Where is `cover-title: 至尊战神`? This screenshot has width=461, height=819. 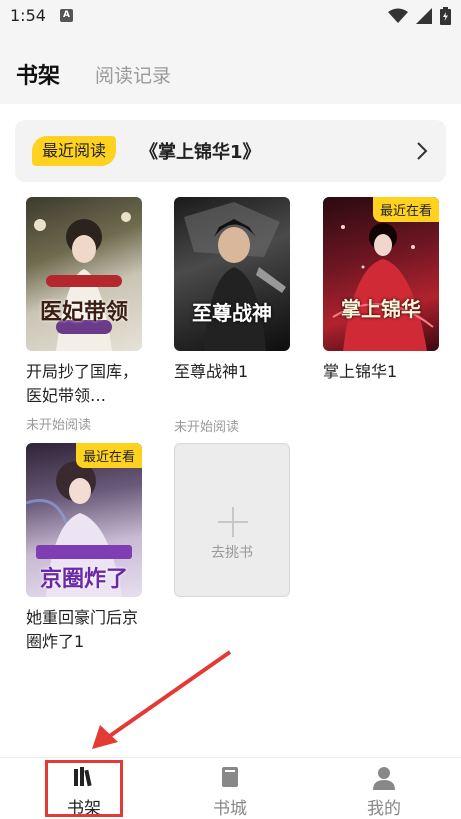
cover-title: 至尊战神 is located at coordinates (232, 313).